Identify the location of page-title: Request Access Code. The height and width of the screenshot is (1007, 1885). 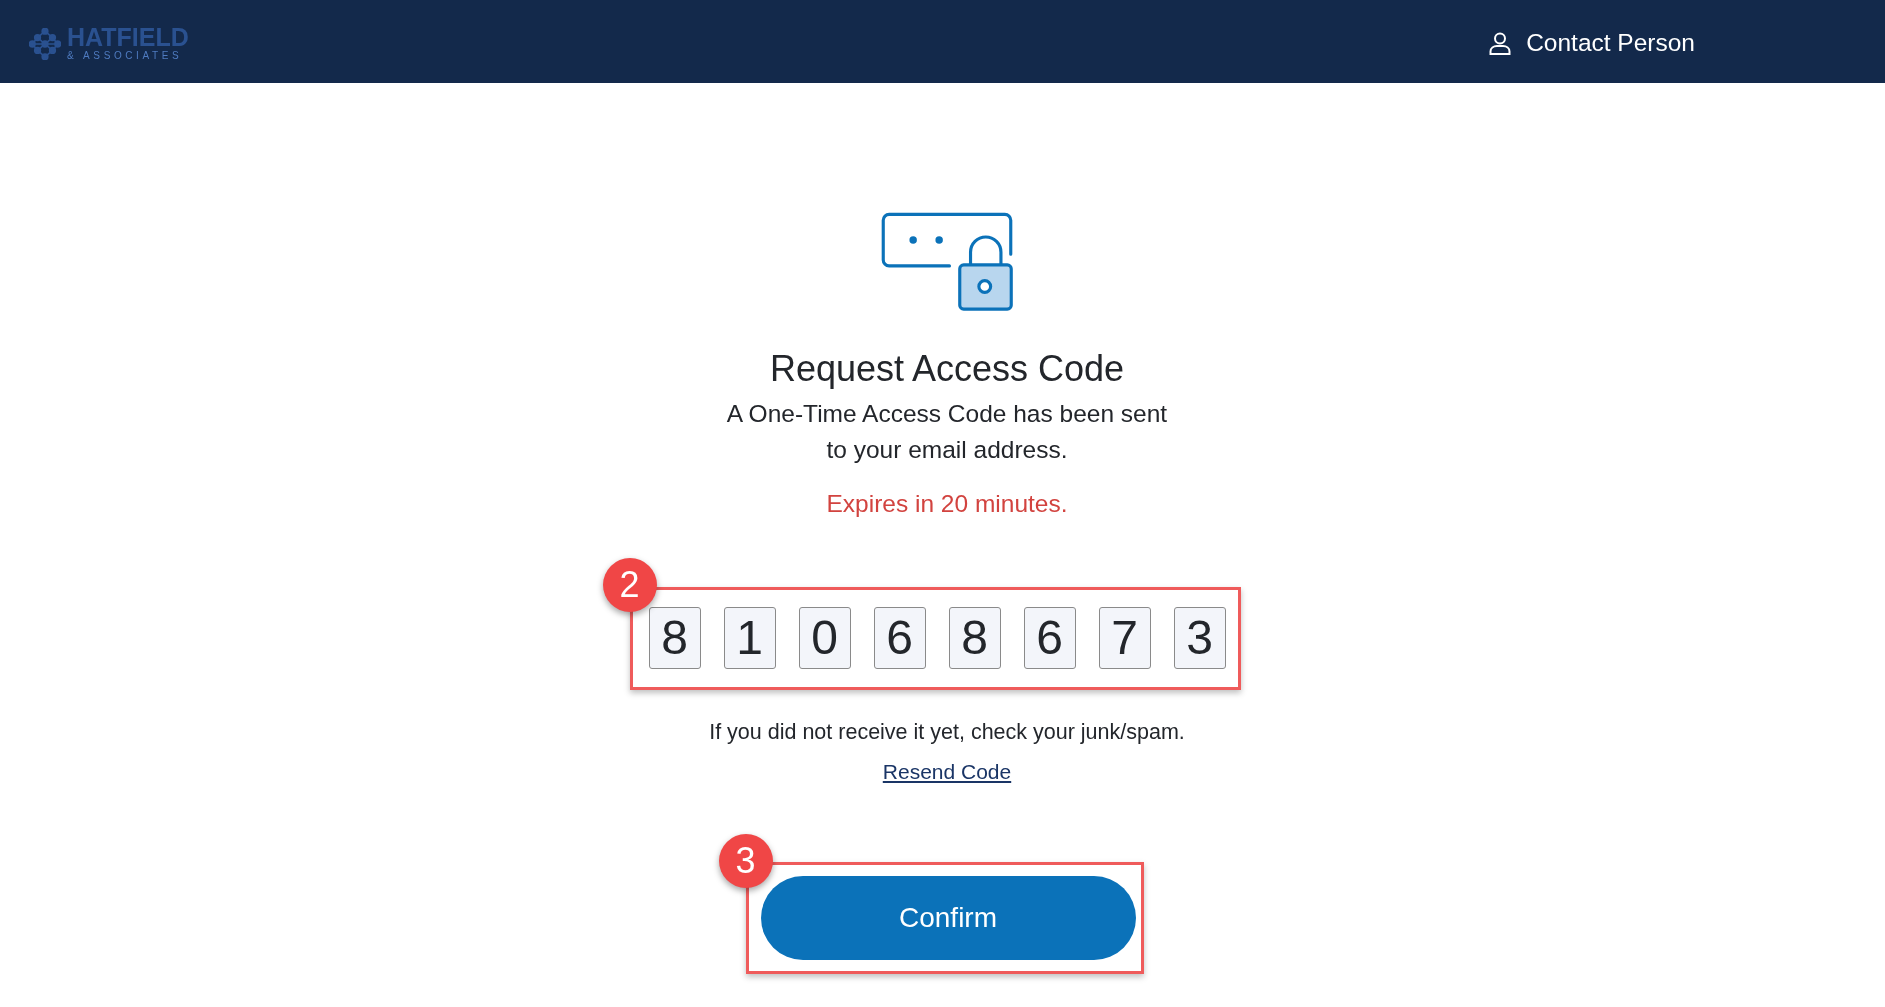
(947, 369).